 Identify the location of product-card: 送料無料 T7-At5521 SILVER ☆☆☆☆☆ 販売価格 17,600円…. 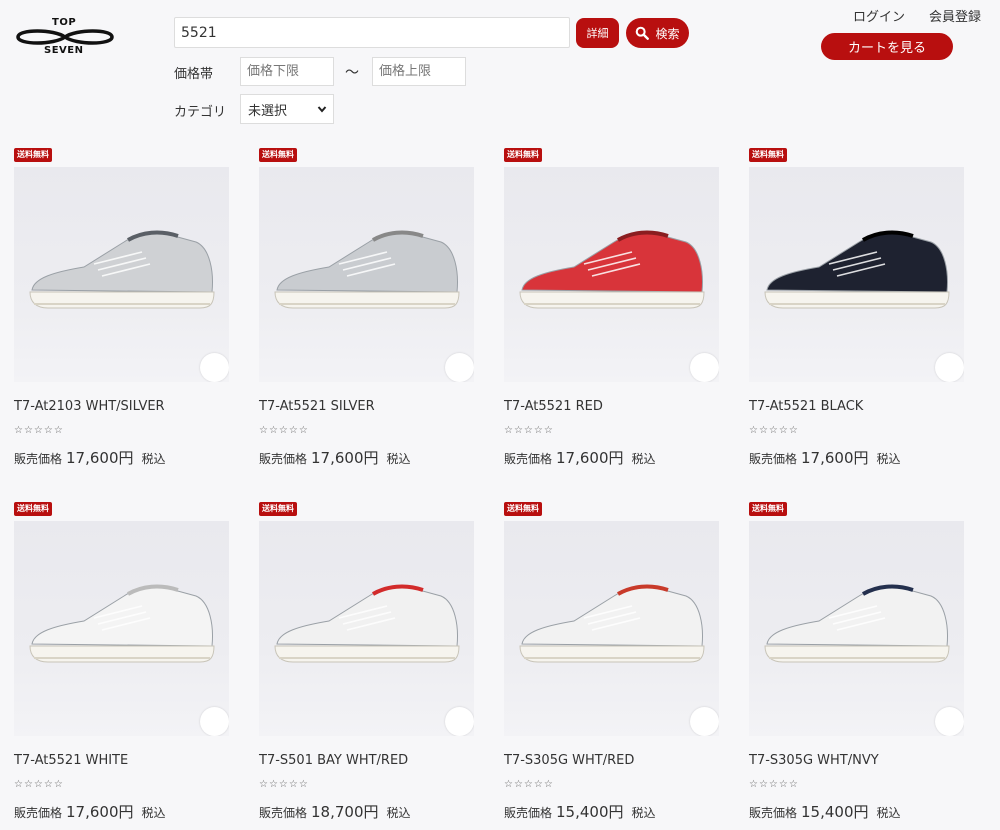
(367, 313).